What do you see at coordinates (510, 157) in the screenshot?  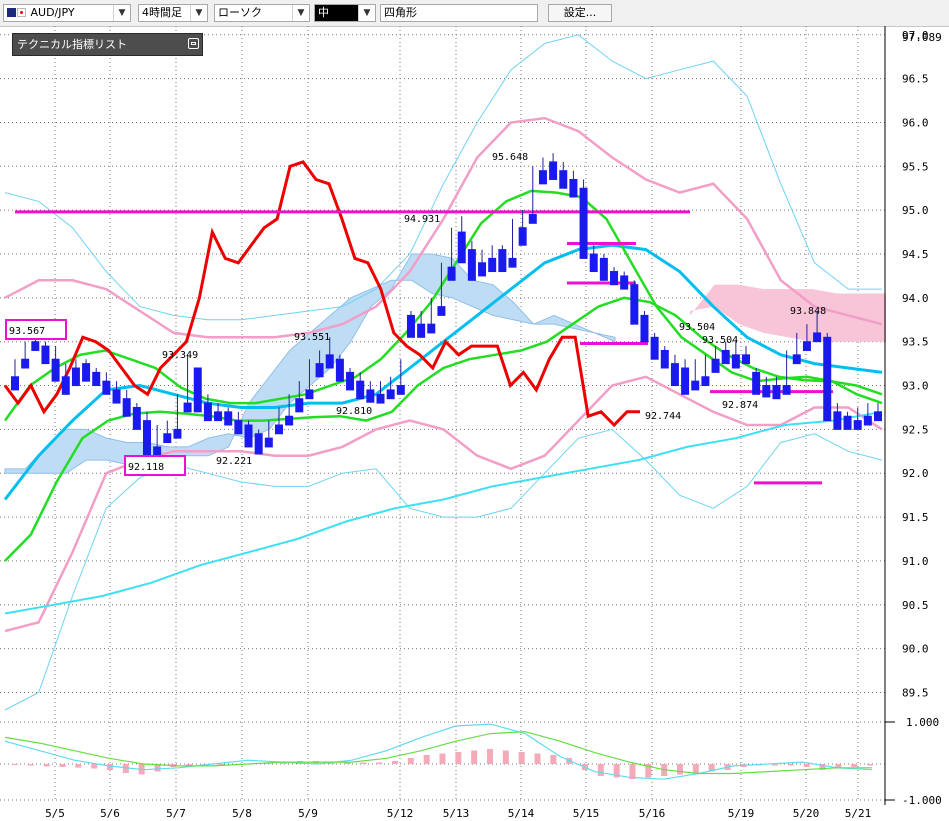 I see `price-label: 95.648` at bounding box center [510, 157].